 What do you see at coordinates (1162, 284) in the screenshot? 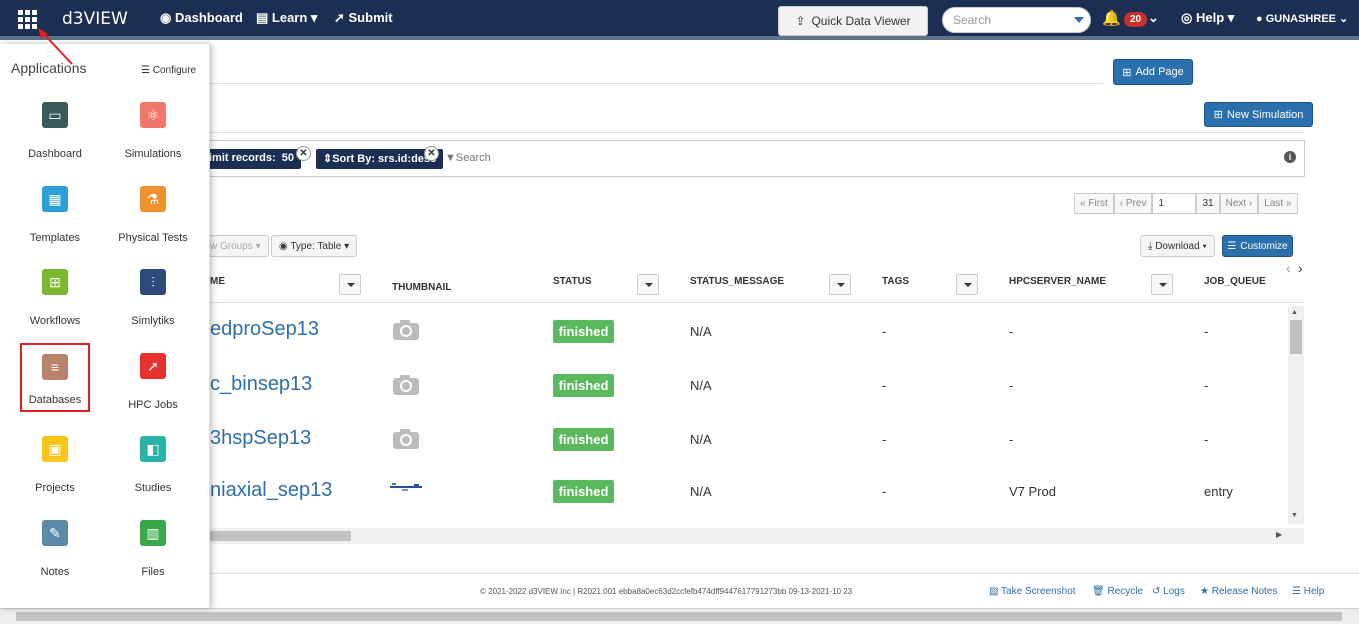
I see `col-hpcserver-dropdown` at bounding box center [1162, 284].